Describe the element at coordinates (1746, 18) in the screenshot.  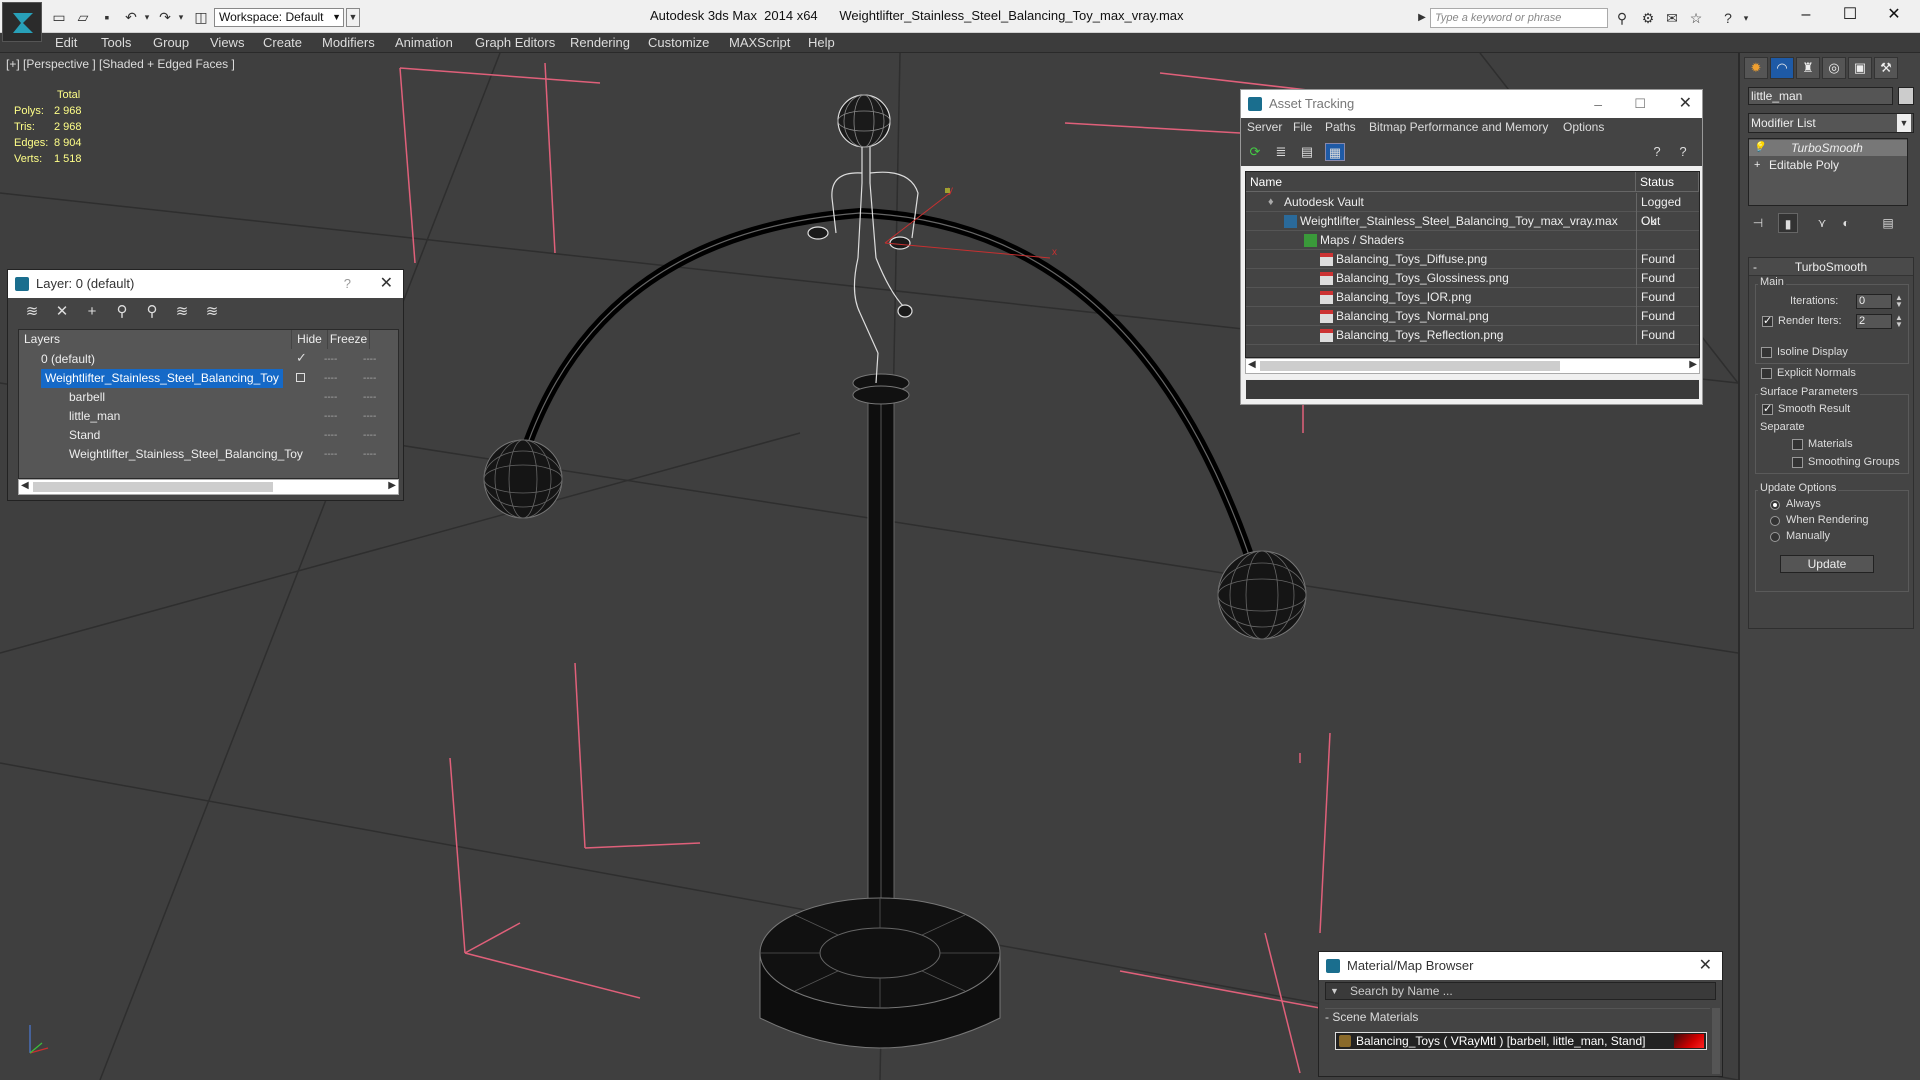
I see `help-dropdown-icon: ▾` at that location.